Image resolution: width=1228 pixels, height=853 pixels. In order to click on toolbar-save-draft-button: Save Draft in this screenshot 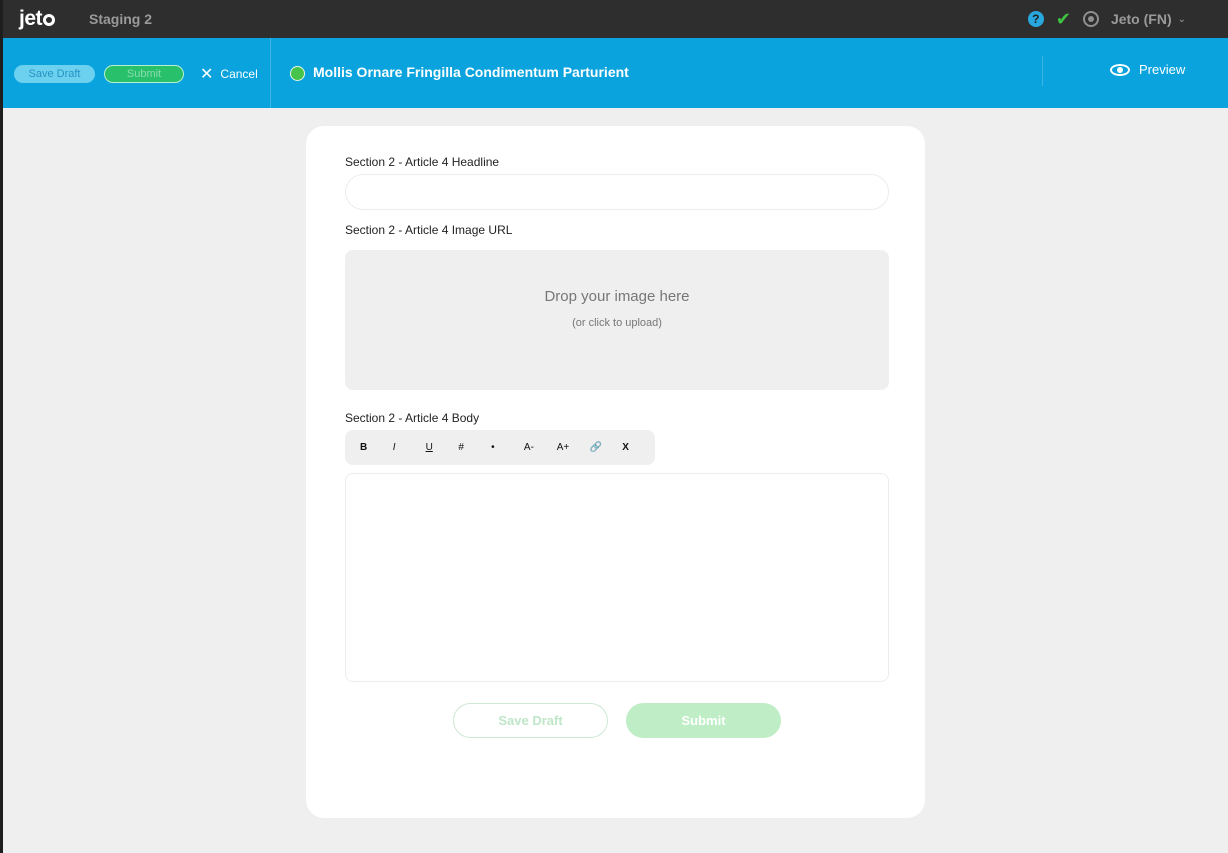, I will do `click(54, 74)`.